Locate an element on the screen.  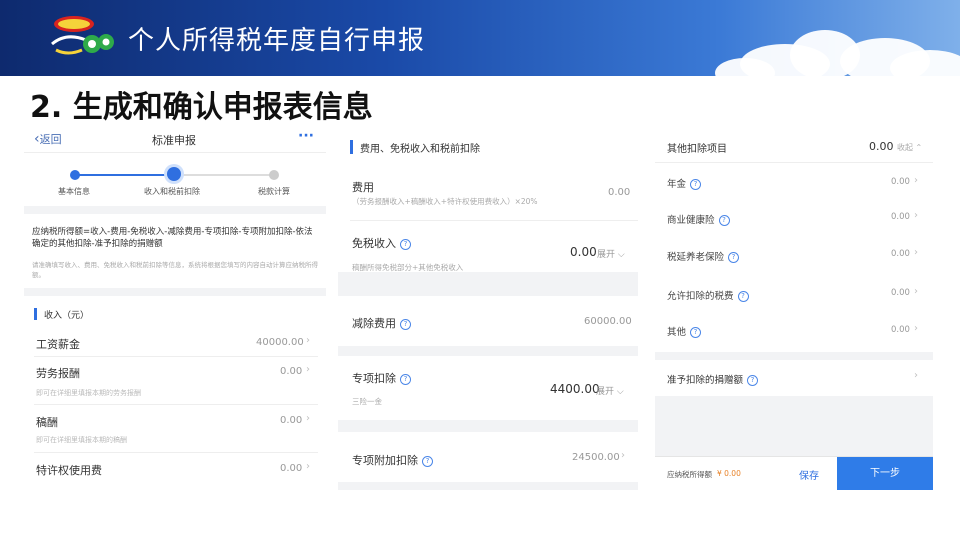
back-button: ‹返回 is located at coordinates (48, 139).